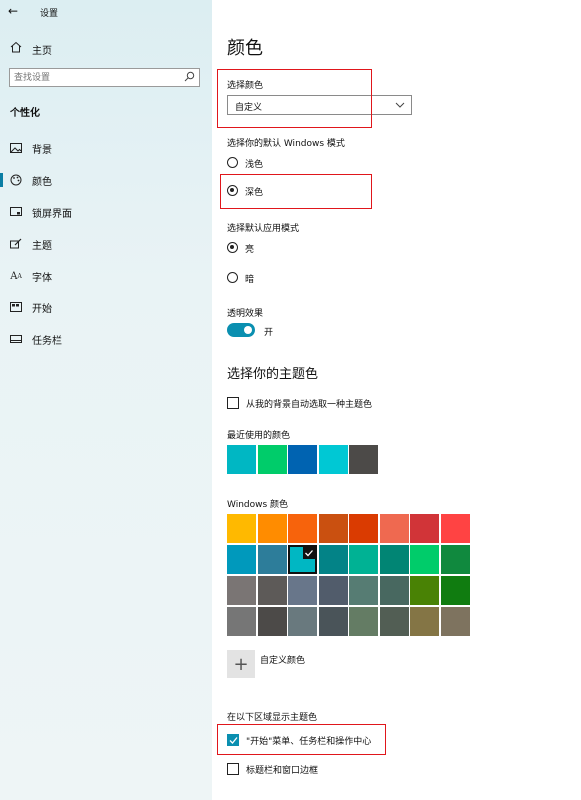 The width and height of the screenshot is (581, 800). I want to click on show-accent-label: 在以下区域显示主题色, so click(272, 718).